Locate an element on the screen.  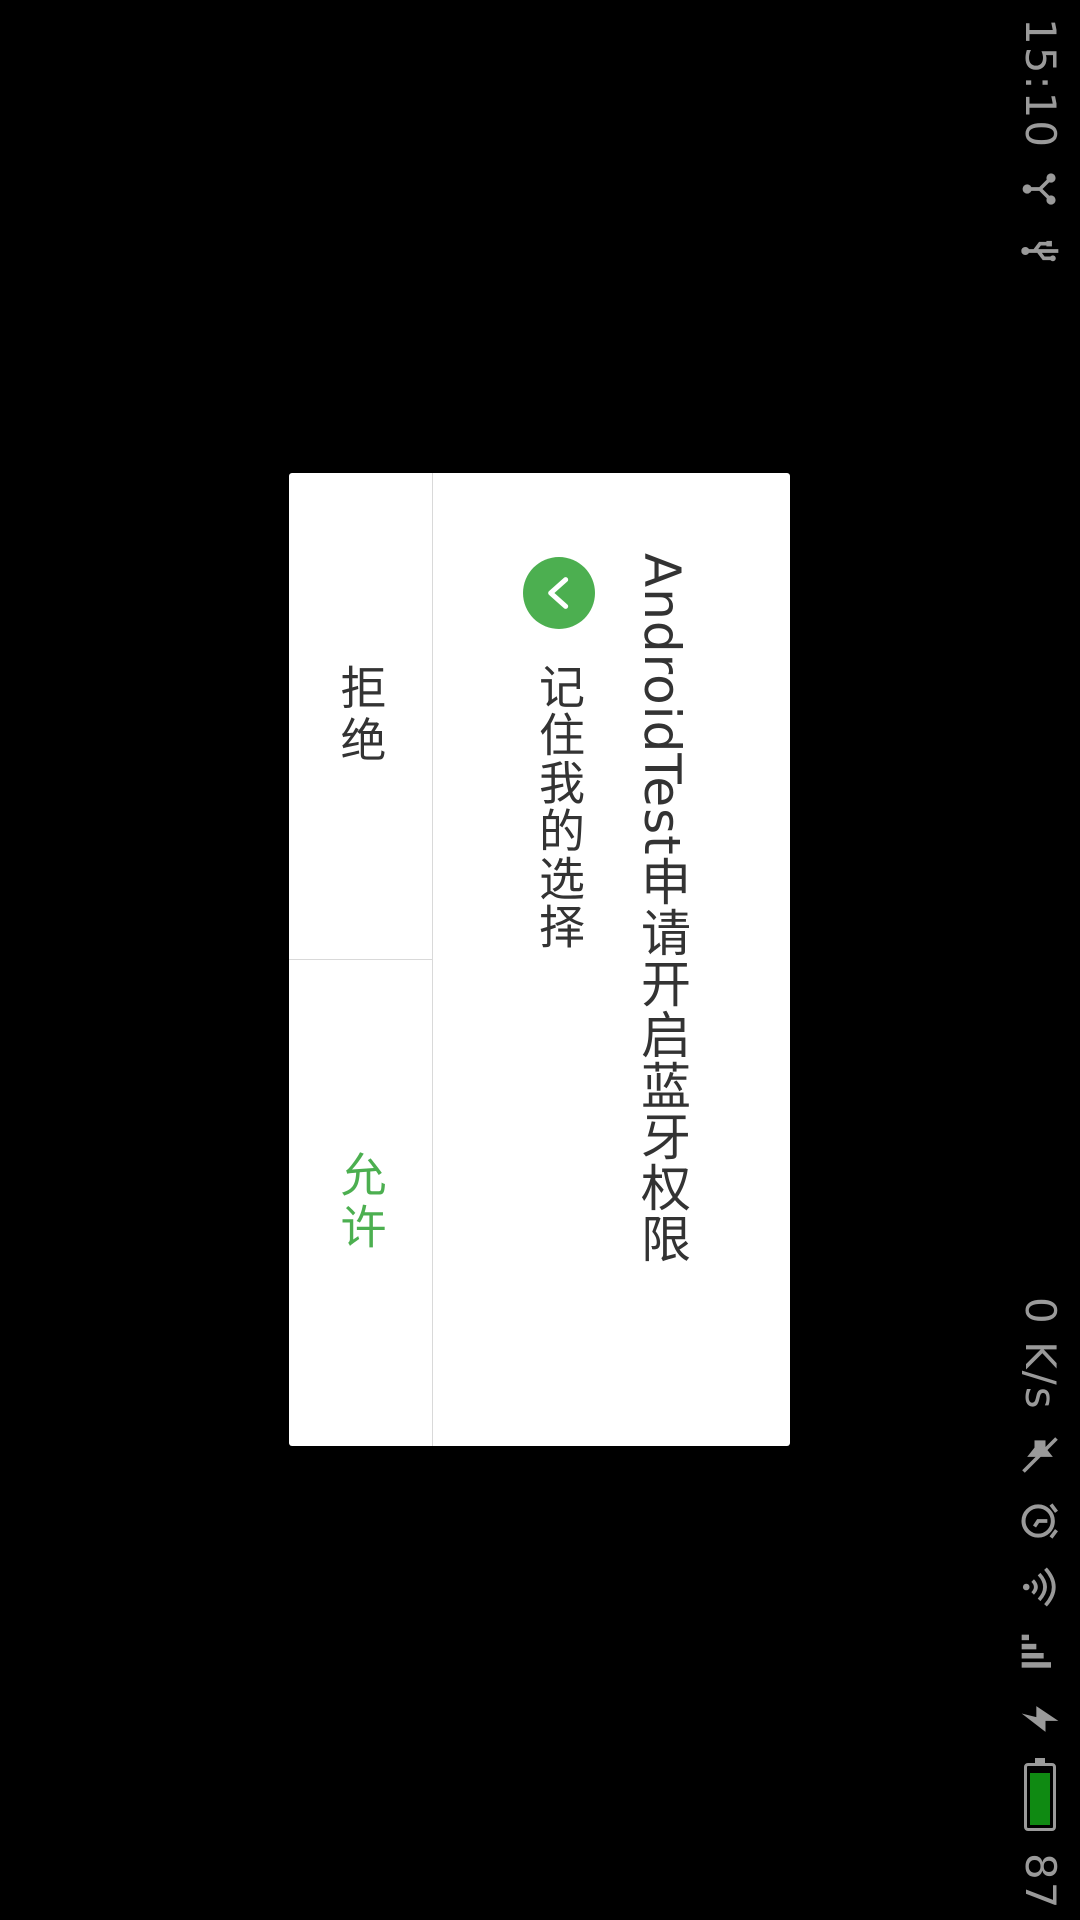
status-time: 15:10 is located at coordinates (1040, 84).